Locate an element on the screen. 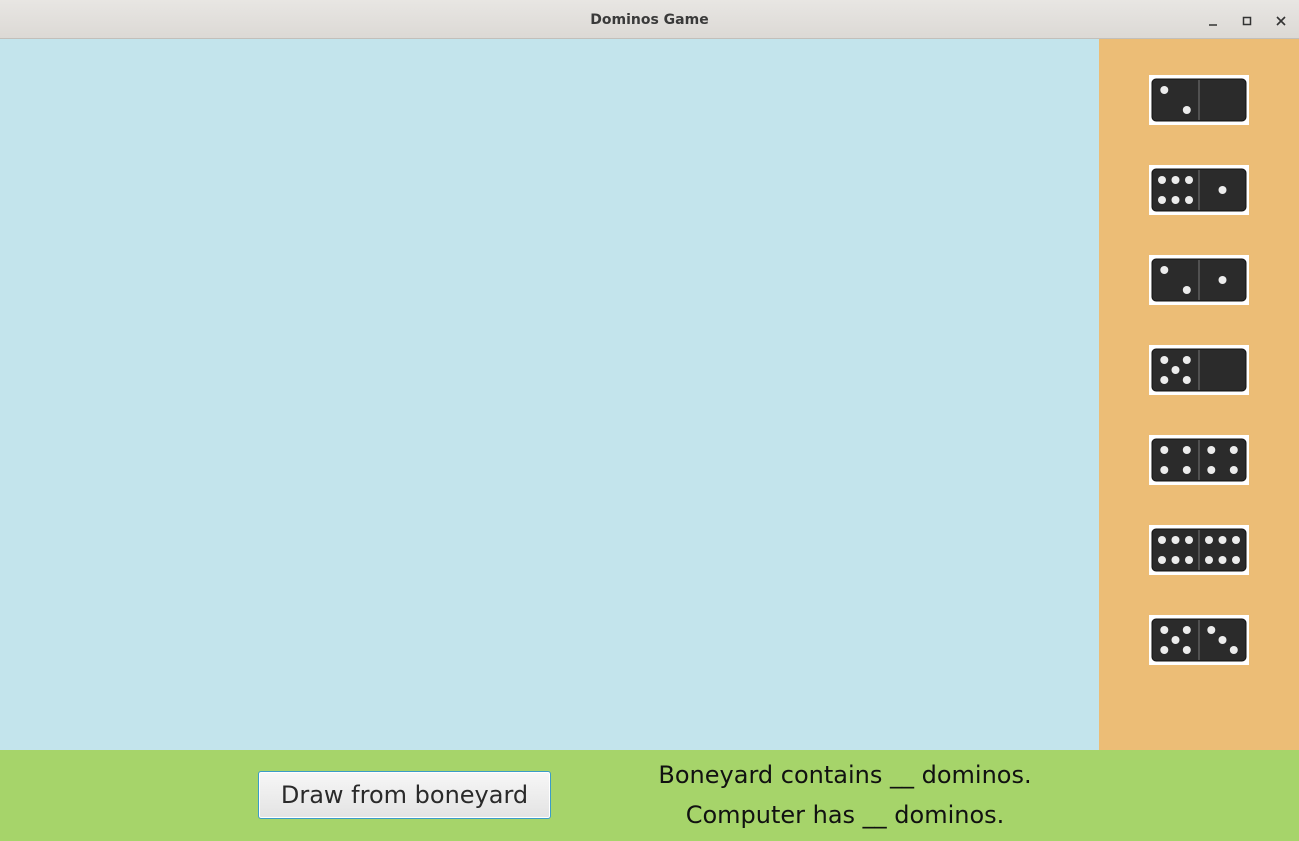 This screenshot has height=841, width=1299. computer-count-label: Computer has __ dominos. is located at coordinates (845, 815).